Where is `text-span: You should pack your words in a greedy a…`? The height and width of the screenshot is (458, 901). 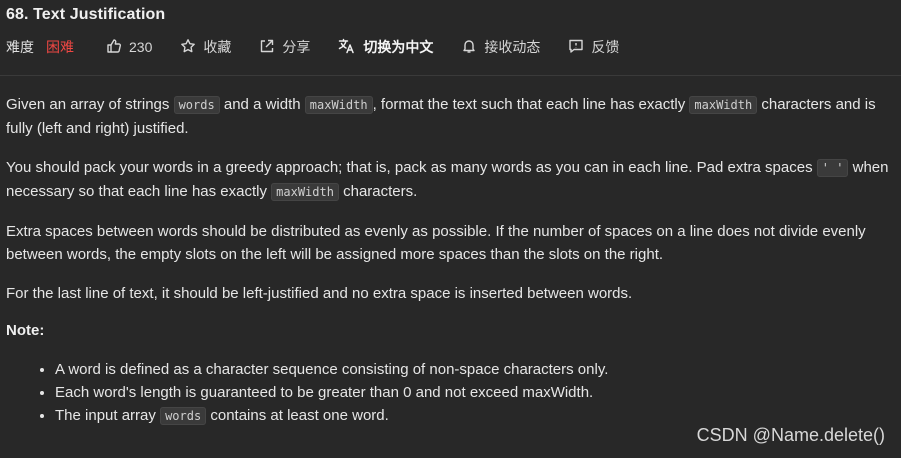 text-span: You should pack your words in a greedy a… is located at coordinates (411, 167).